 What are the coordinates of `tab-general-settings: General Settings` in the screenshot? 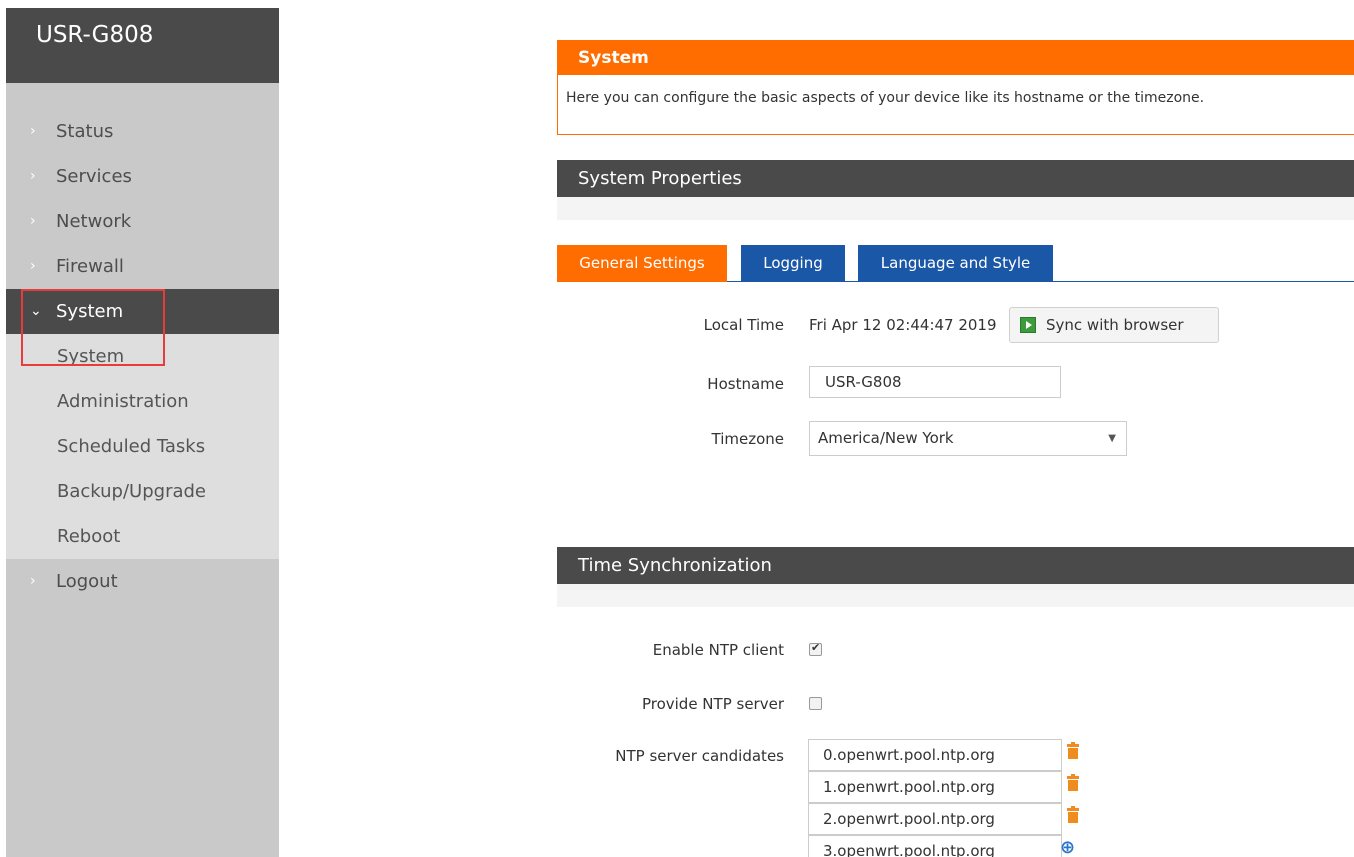 It's located at (642, 263).